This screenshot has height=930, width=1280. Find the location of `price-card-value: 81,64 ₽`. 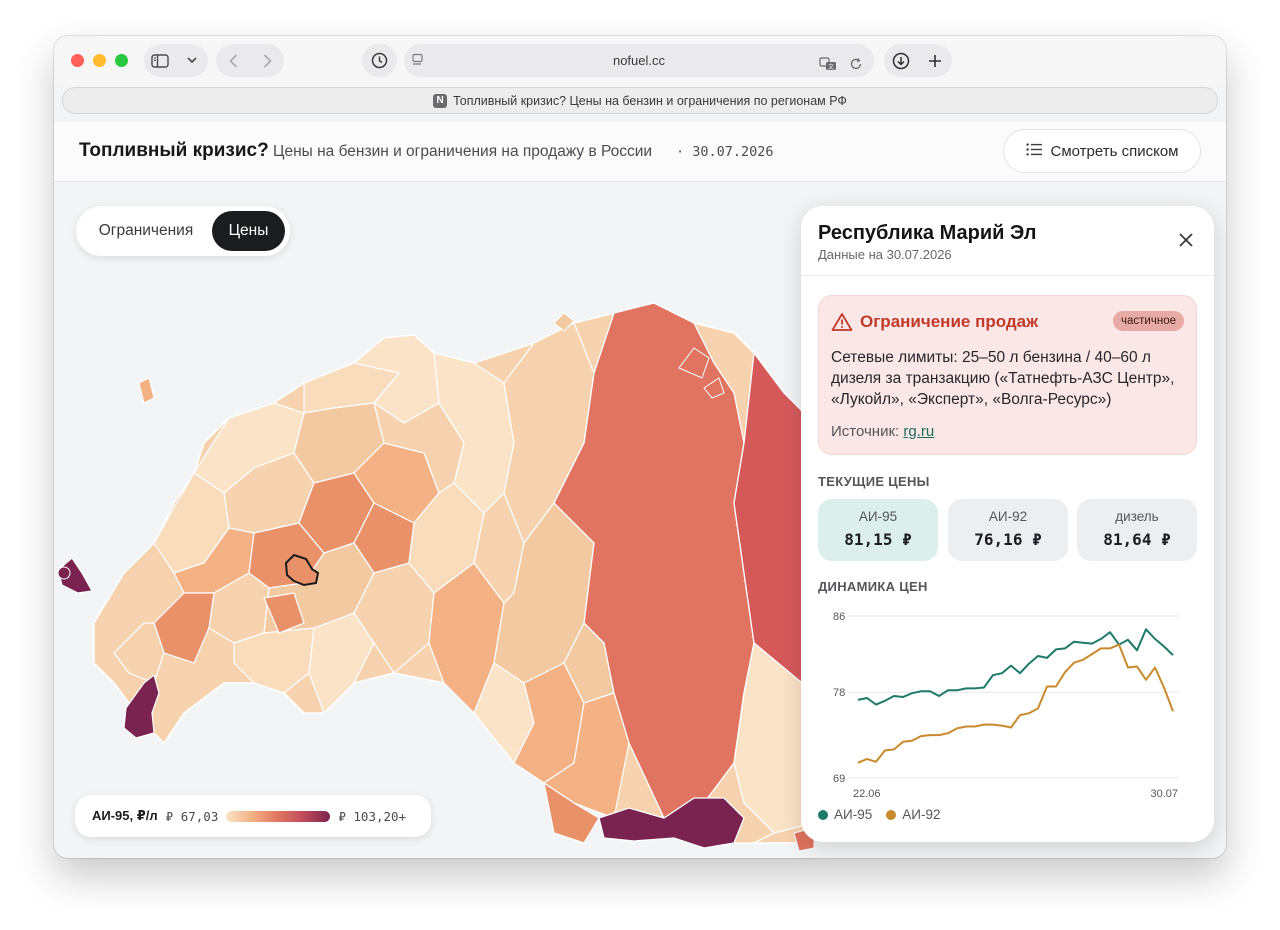

price-card-value: 81,64 ₽ is located at coordinates (1137, 539).